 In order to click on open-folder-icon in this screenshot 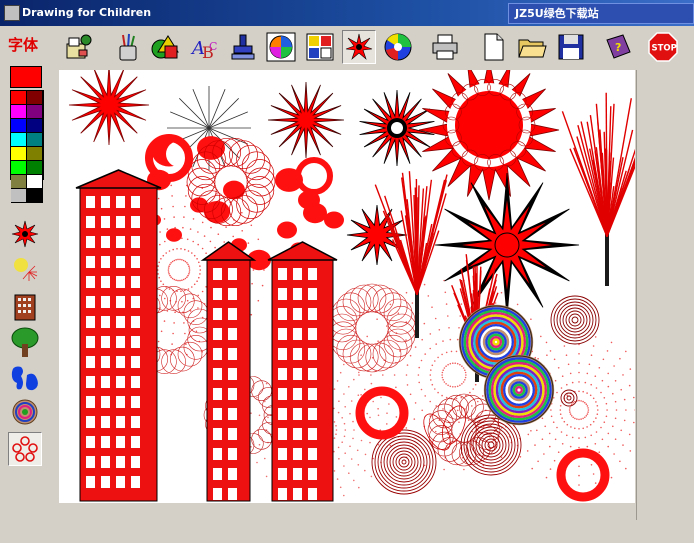, I will do `click(532, 47)`.